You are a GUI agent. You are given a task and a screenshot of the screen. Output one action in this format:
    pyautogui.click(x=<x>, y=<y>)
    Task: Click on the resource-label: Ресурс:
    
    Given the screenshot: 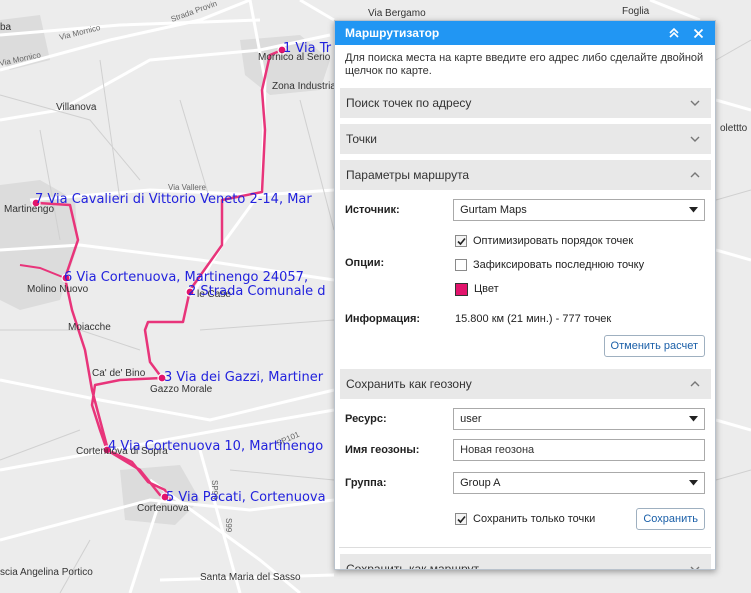 What is the action you would take?
    pyautogui.click(x=366, y=419)
    